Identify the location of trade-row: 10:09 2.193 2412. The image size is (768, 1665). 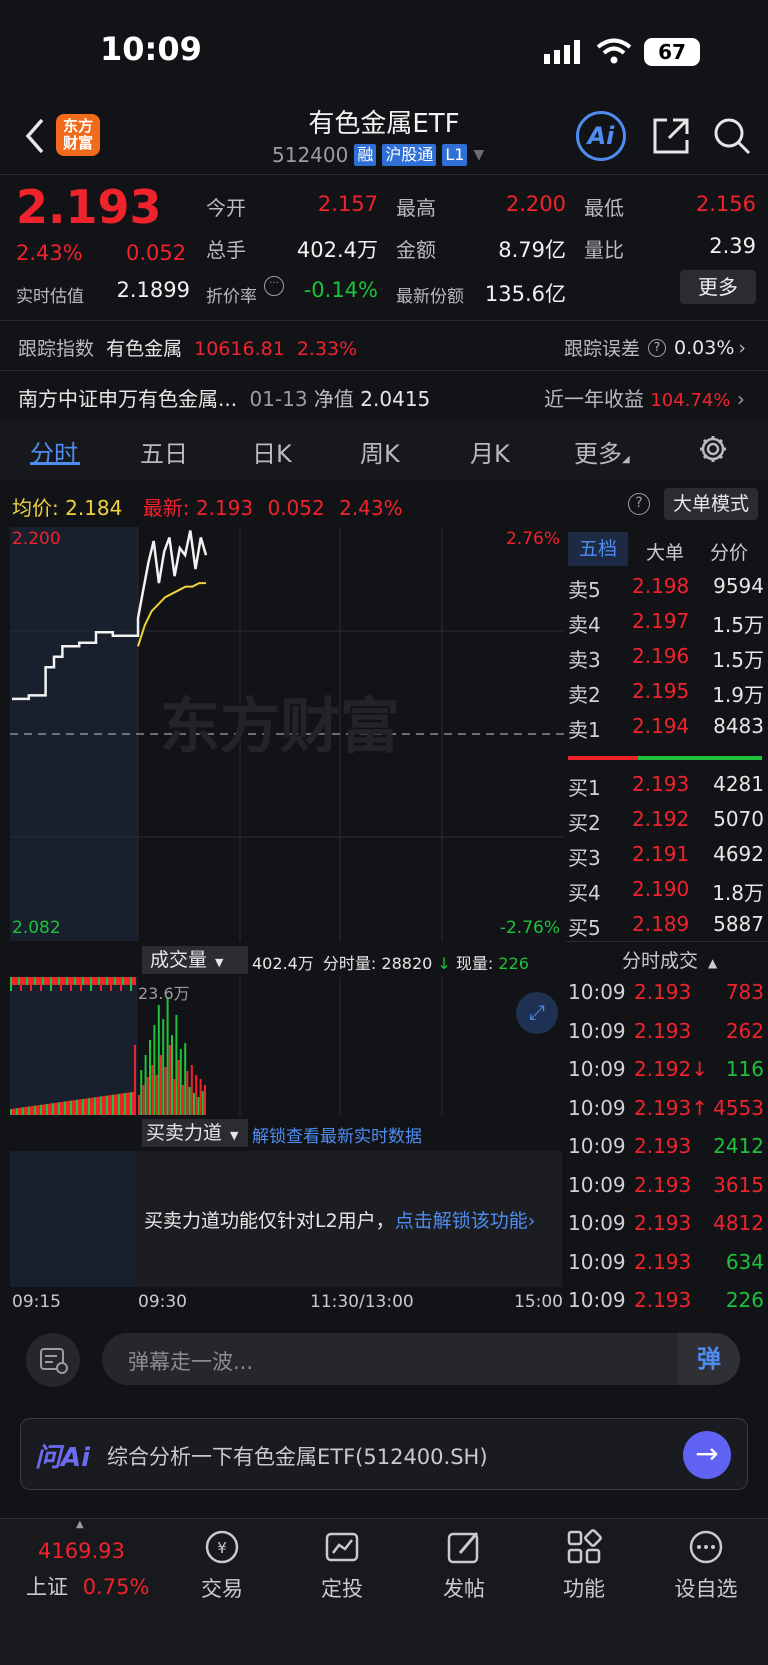
(666, 1146).